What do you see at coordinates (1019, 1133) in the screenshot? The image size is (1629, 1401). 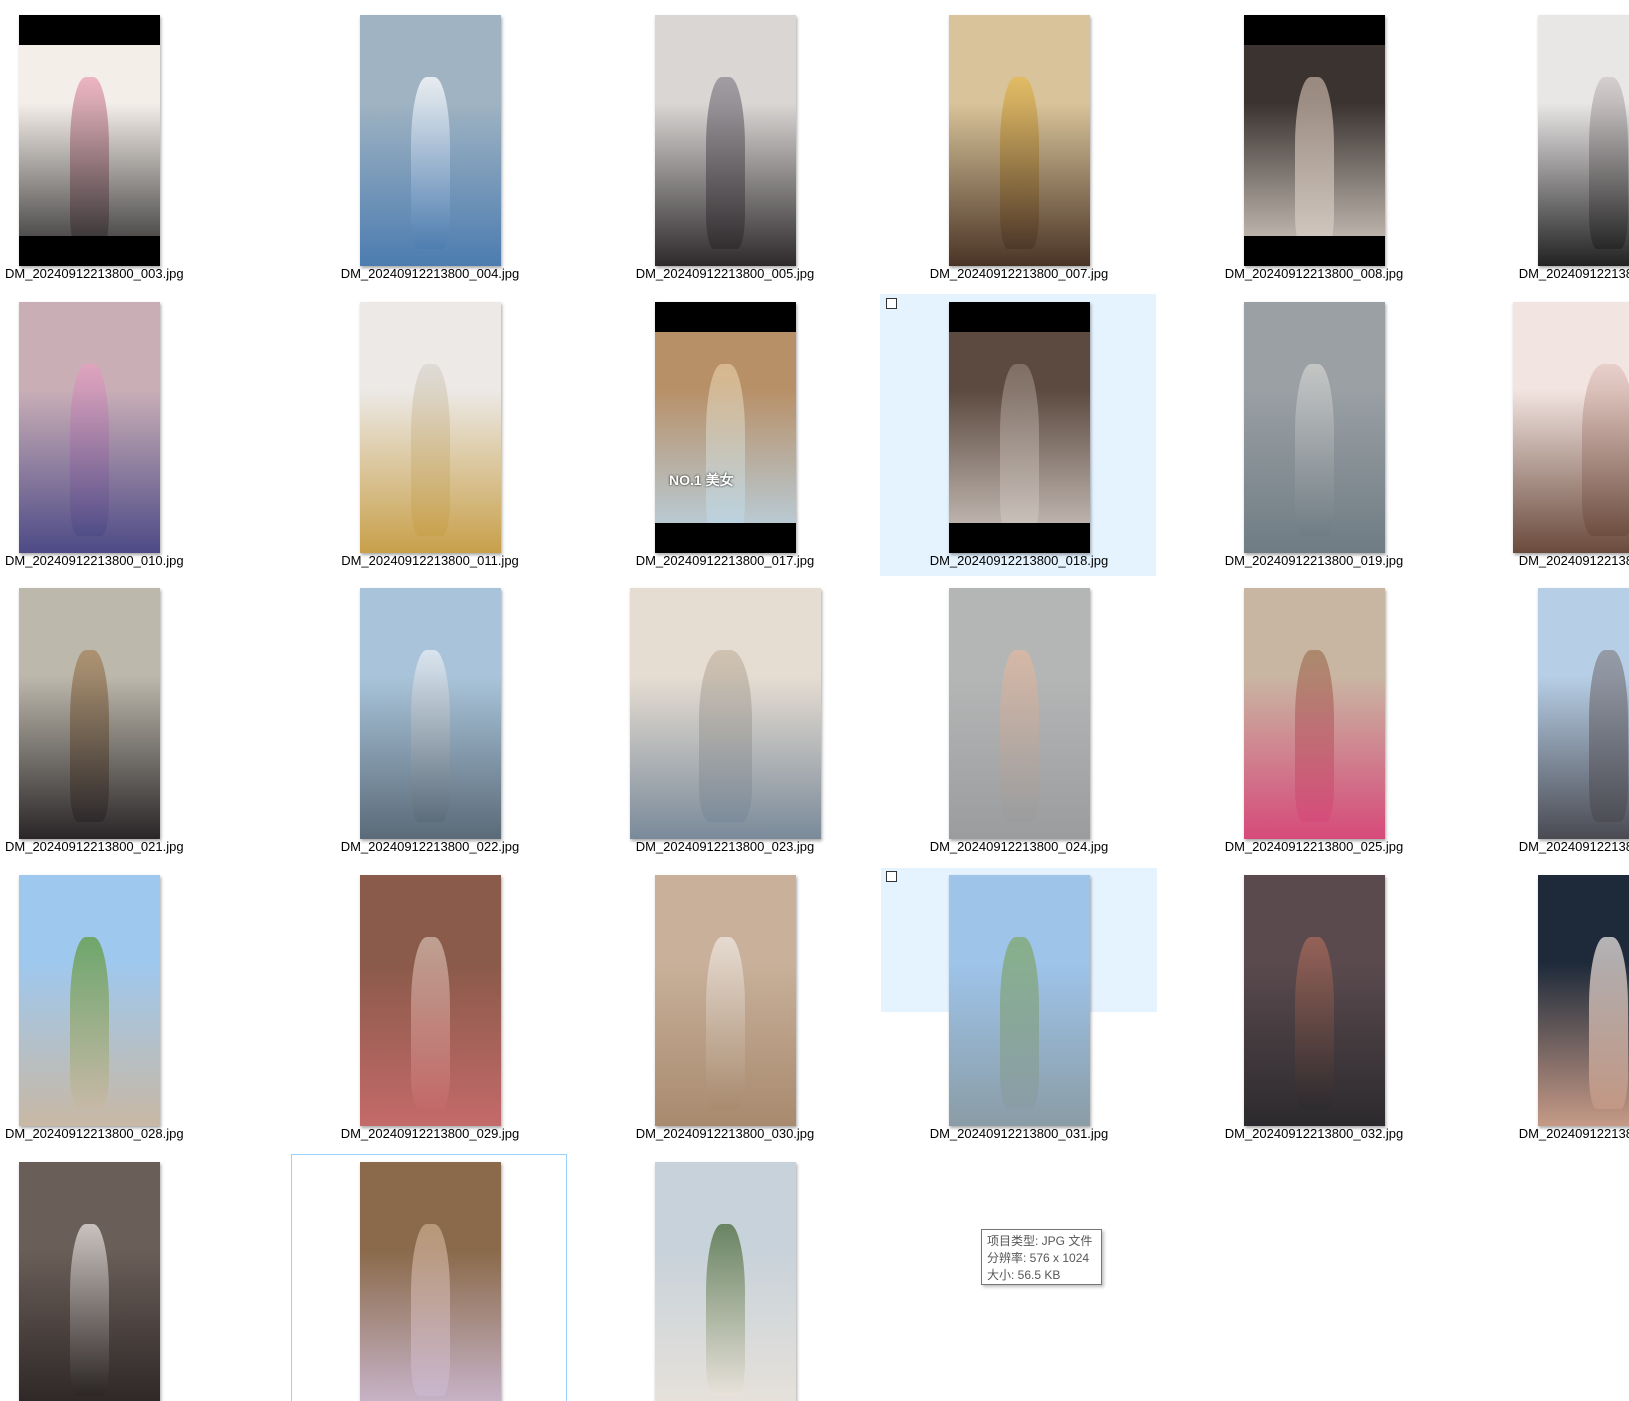 I see `file-name-label: DM_20240912213800_031.jpg` at bounding box center [1019, 1133].